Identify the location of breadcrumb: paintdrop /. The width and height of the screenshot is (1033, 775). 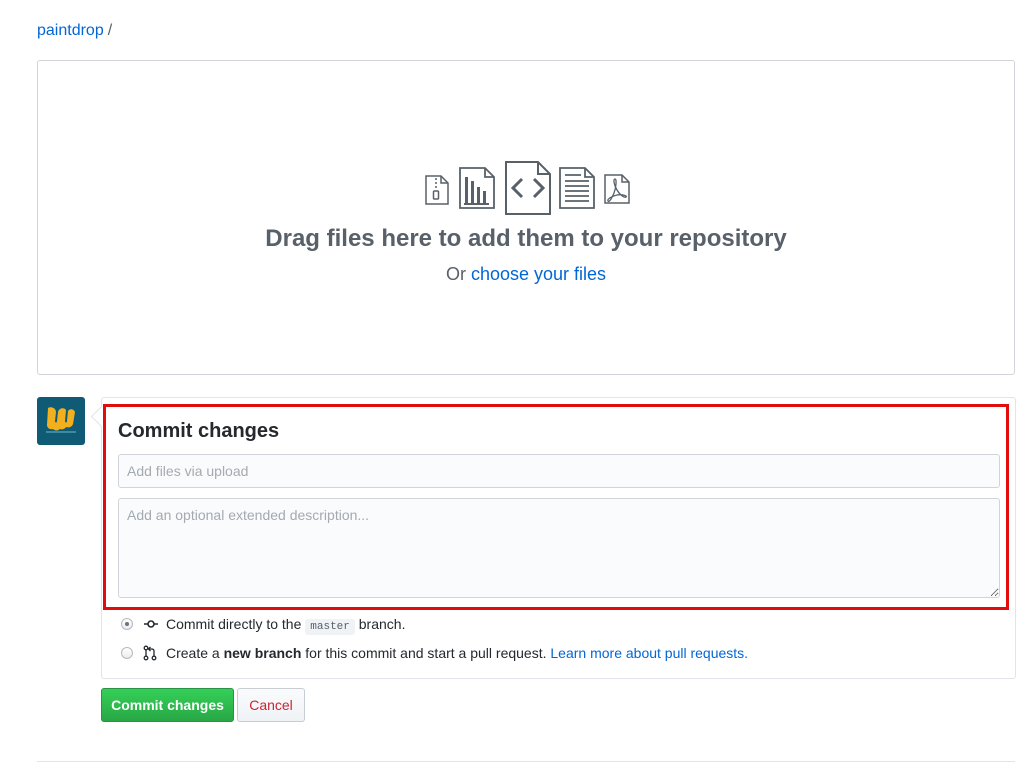
(74, 31).